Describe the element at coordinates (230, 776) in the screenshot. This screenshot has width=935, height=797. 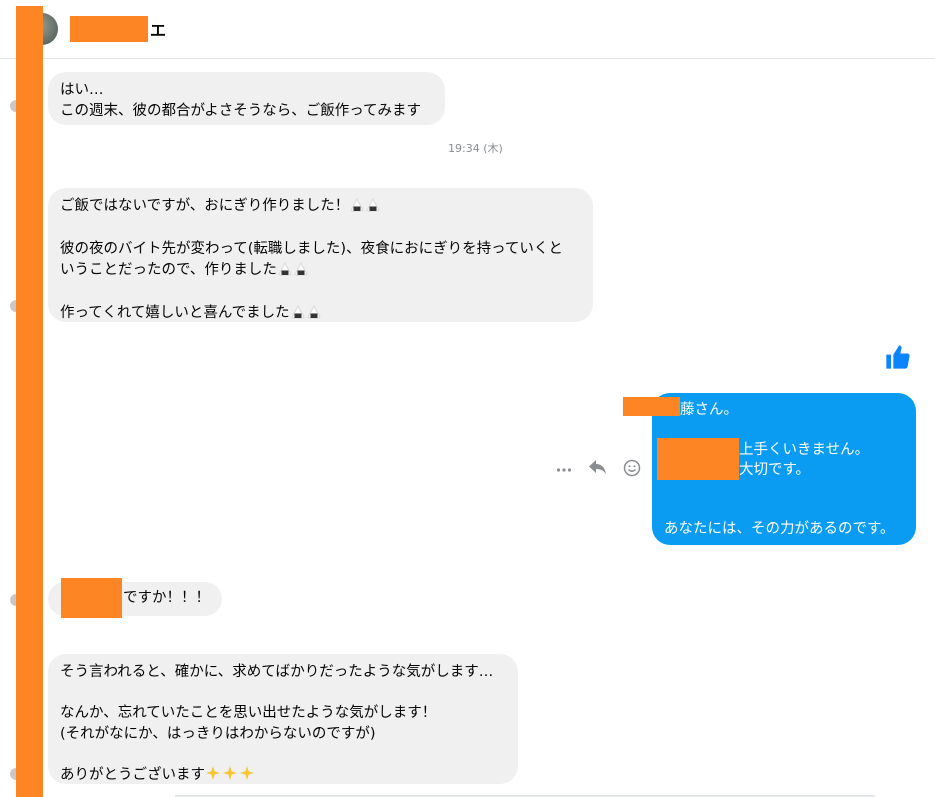
I see `sparkles-icon` at that location.